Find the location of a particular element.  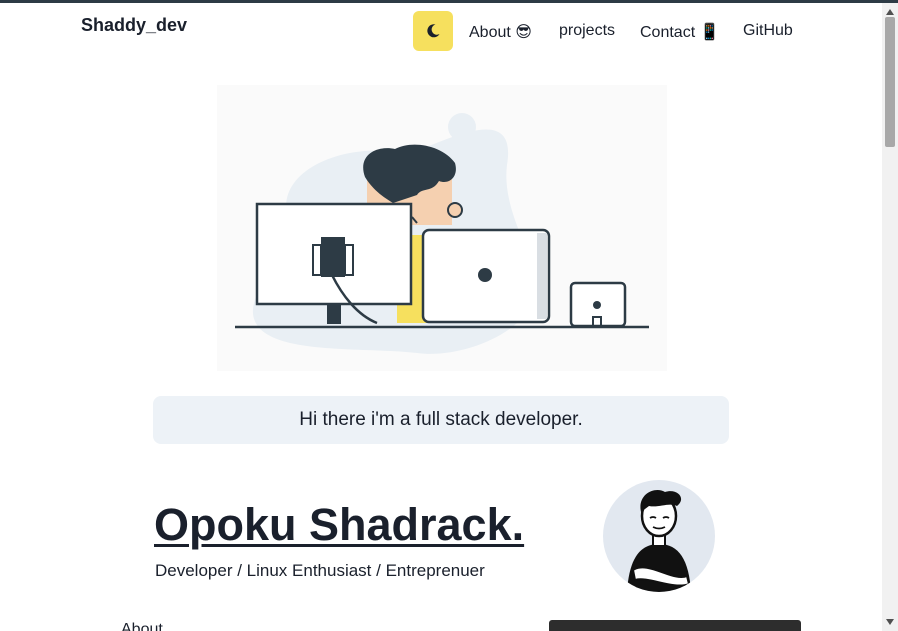

theme-toggle-button is located at coordinates (433, 31).